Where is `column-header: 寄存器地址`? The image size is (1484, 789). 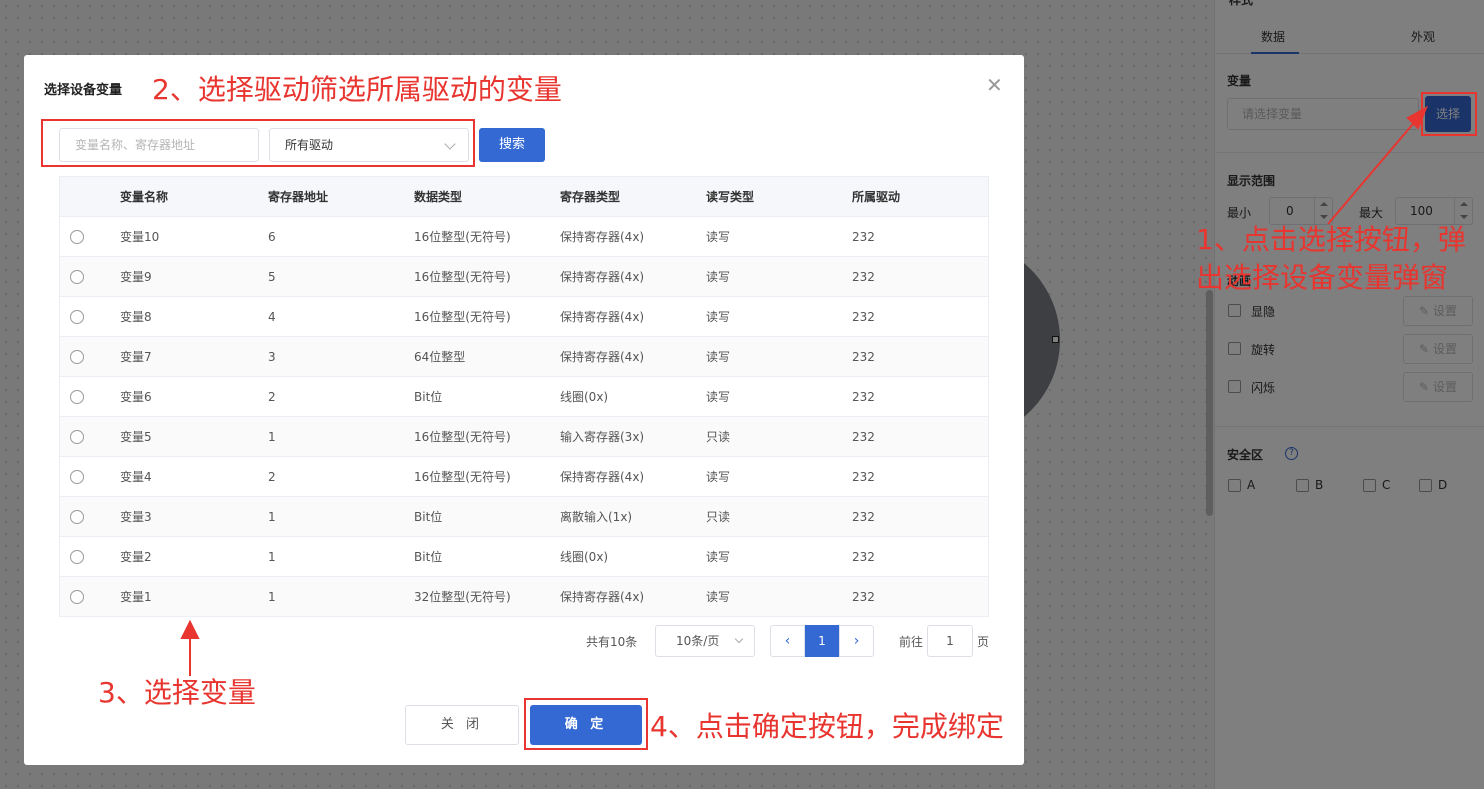 column-header: 寄存器地址 is located at coordinates (298, 197).